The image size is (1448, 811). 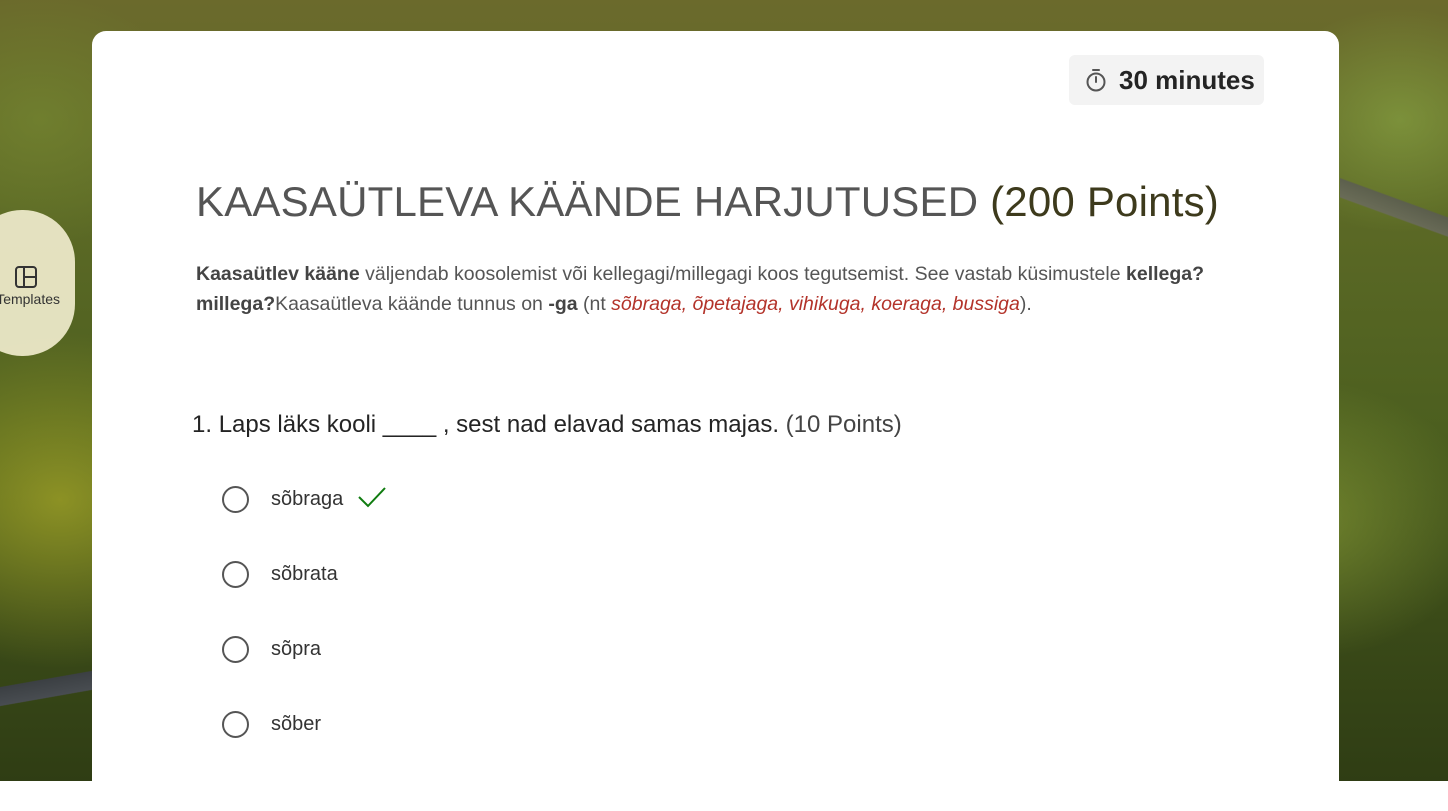 I want to click on question-points: (10 Points), so click(x=843, y=424).